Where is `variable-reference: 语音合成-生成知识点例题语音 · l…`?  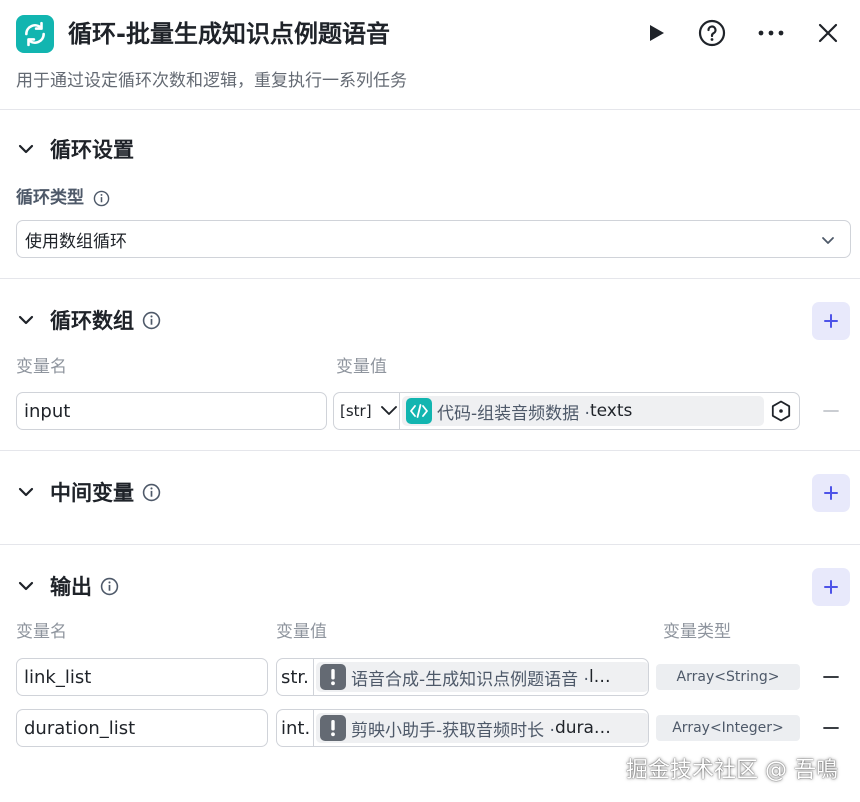
variable-reference: 语音合成-生成知识点例题语音 · l… is located at coordinates (482, 677).